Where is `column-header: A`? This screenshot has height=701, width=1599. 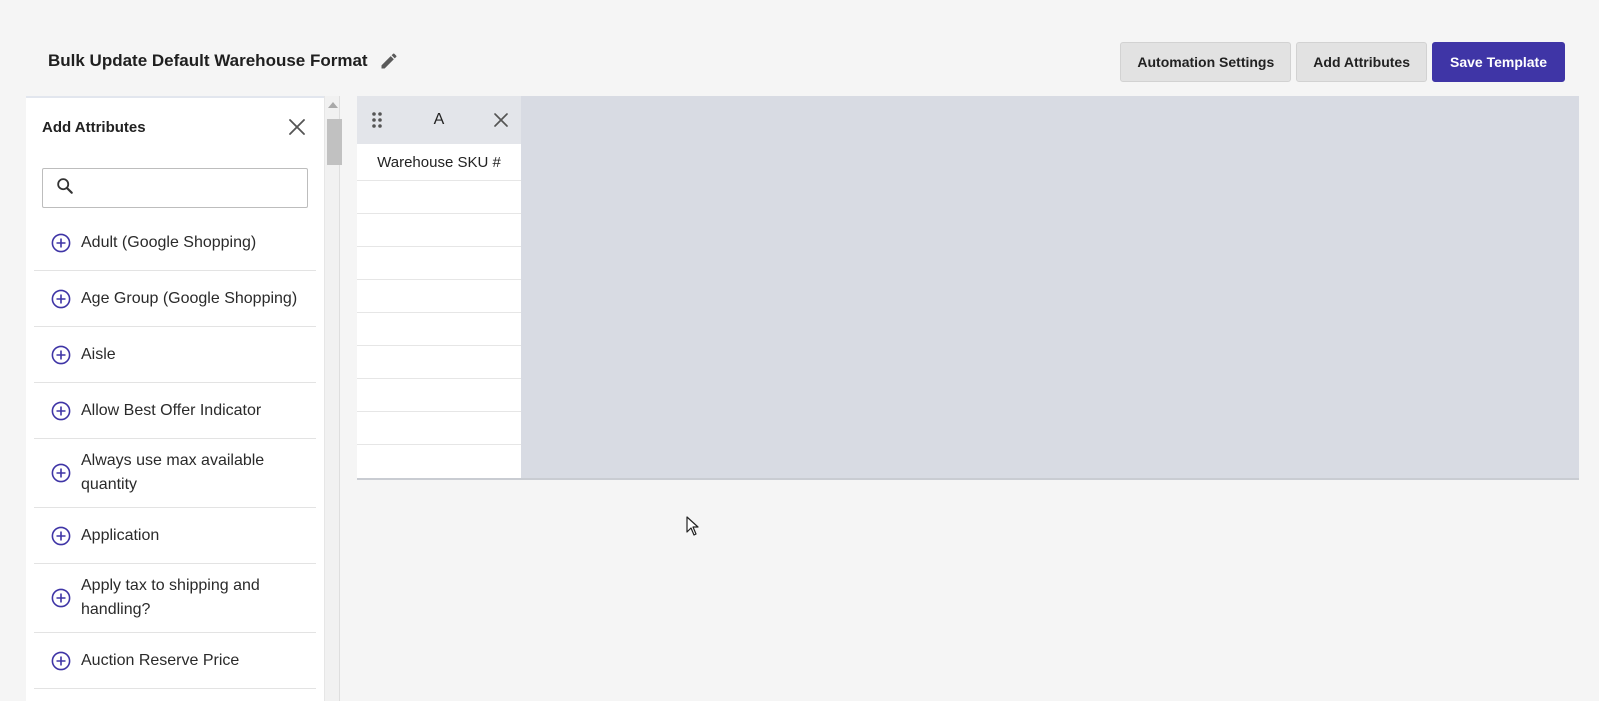
column-header: A is located at coordinates (439, 120).